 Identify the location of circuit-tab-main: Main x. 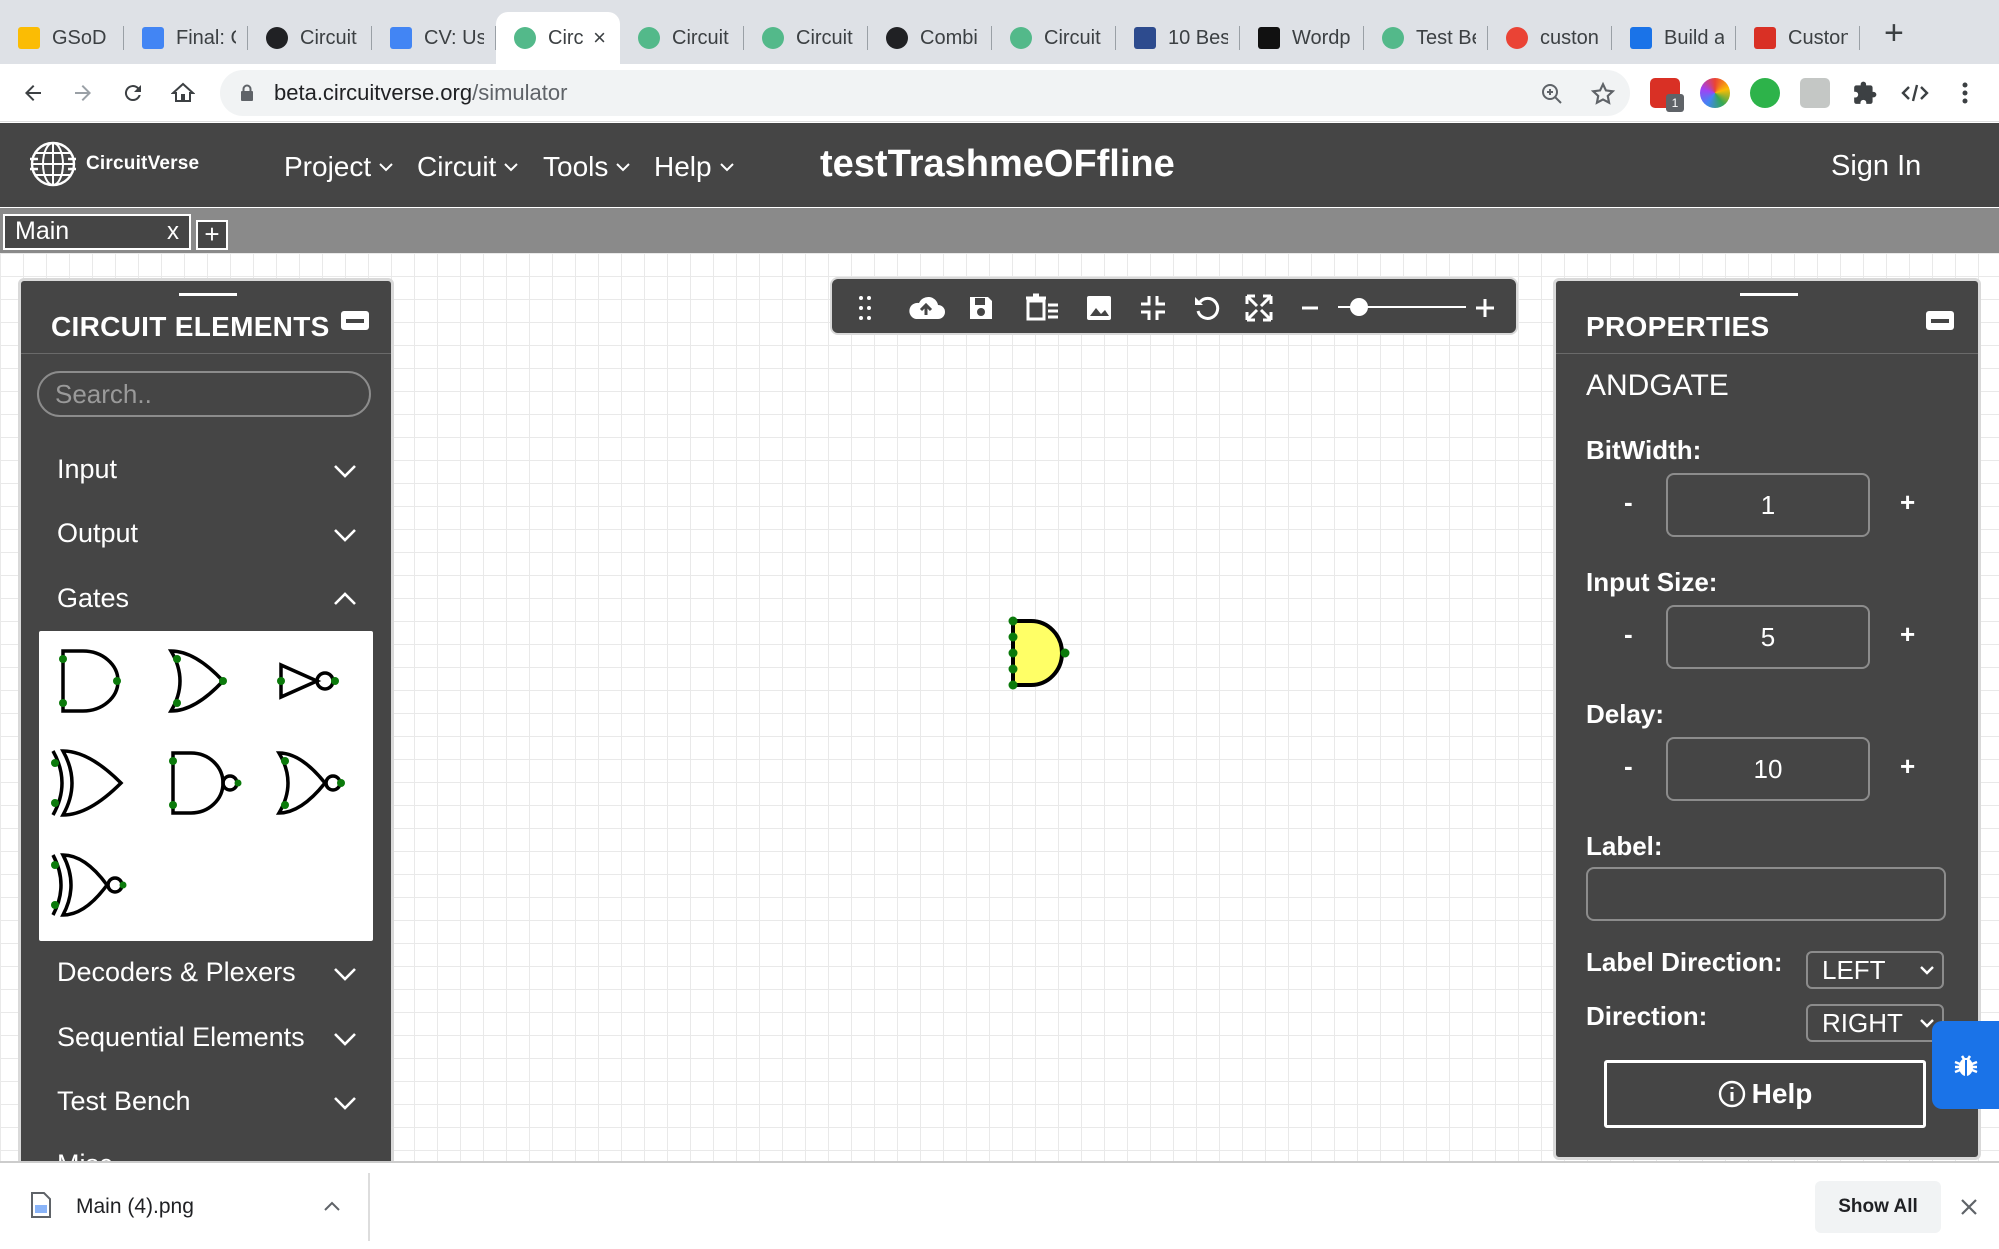
(97, 232).